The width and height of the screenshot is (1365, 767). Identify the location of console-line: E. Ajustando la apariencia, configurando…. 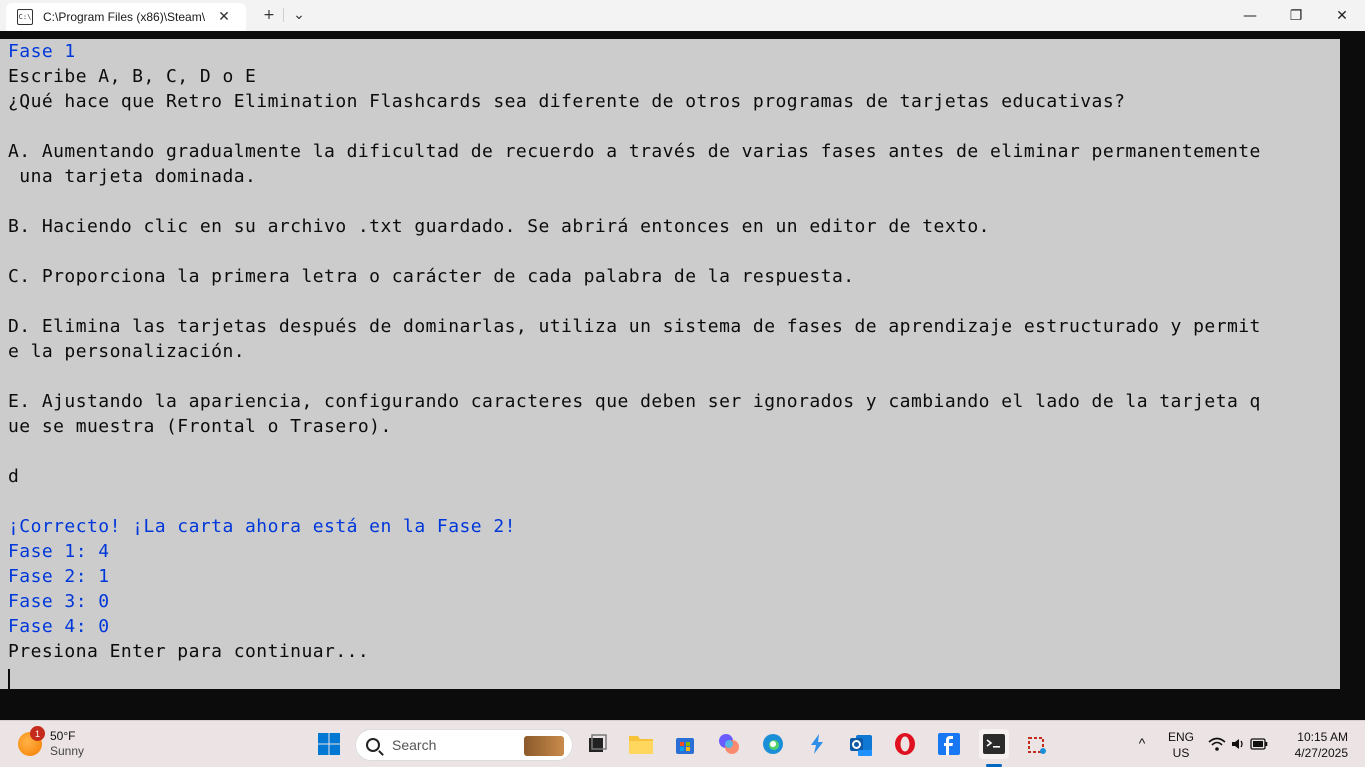
(634, 401).